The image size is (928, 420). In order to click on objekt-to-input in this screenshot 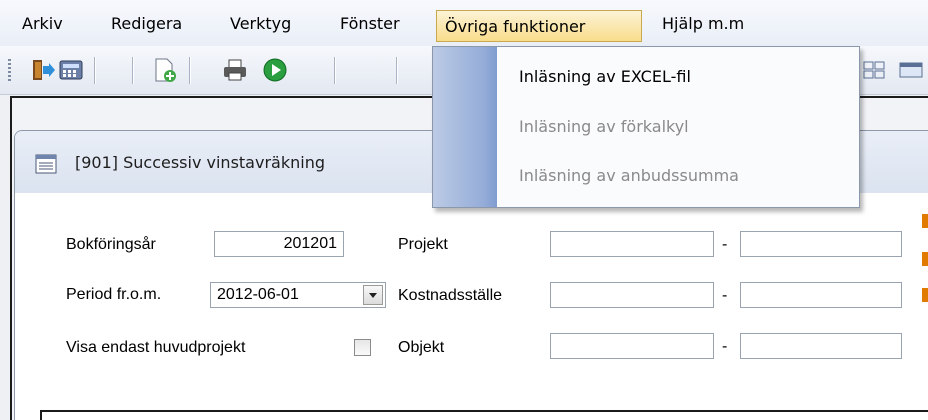, I will do `click(821, 346)`.